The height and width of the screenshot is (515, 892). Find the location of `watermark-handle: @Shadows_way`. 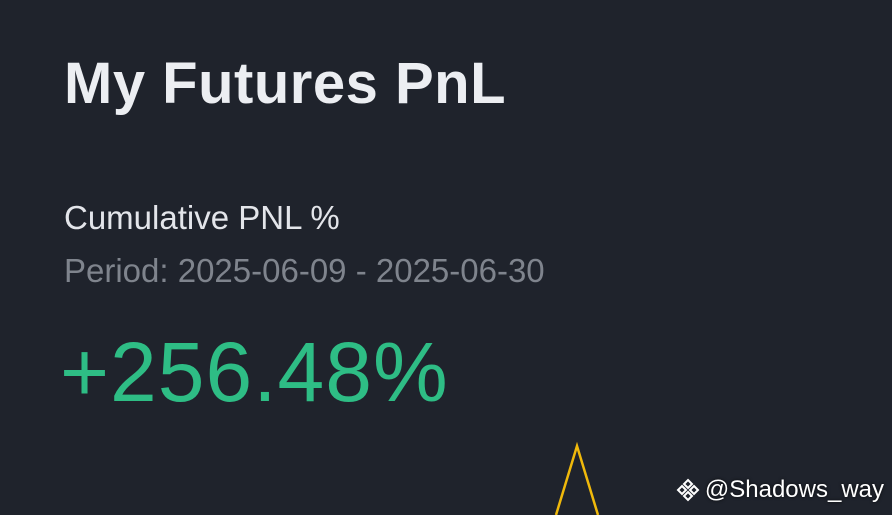

watermark-handle: @Shadows_way is located at coordinates (794, 489).